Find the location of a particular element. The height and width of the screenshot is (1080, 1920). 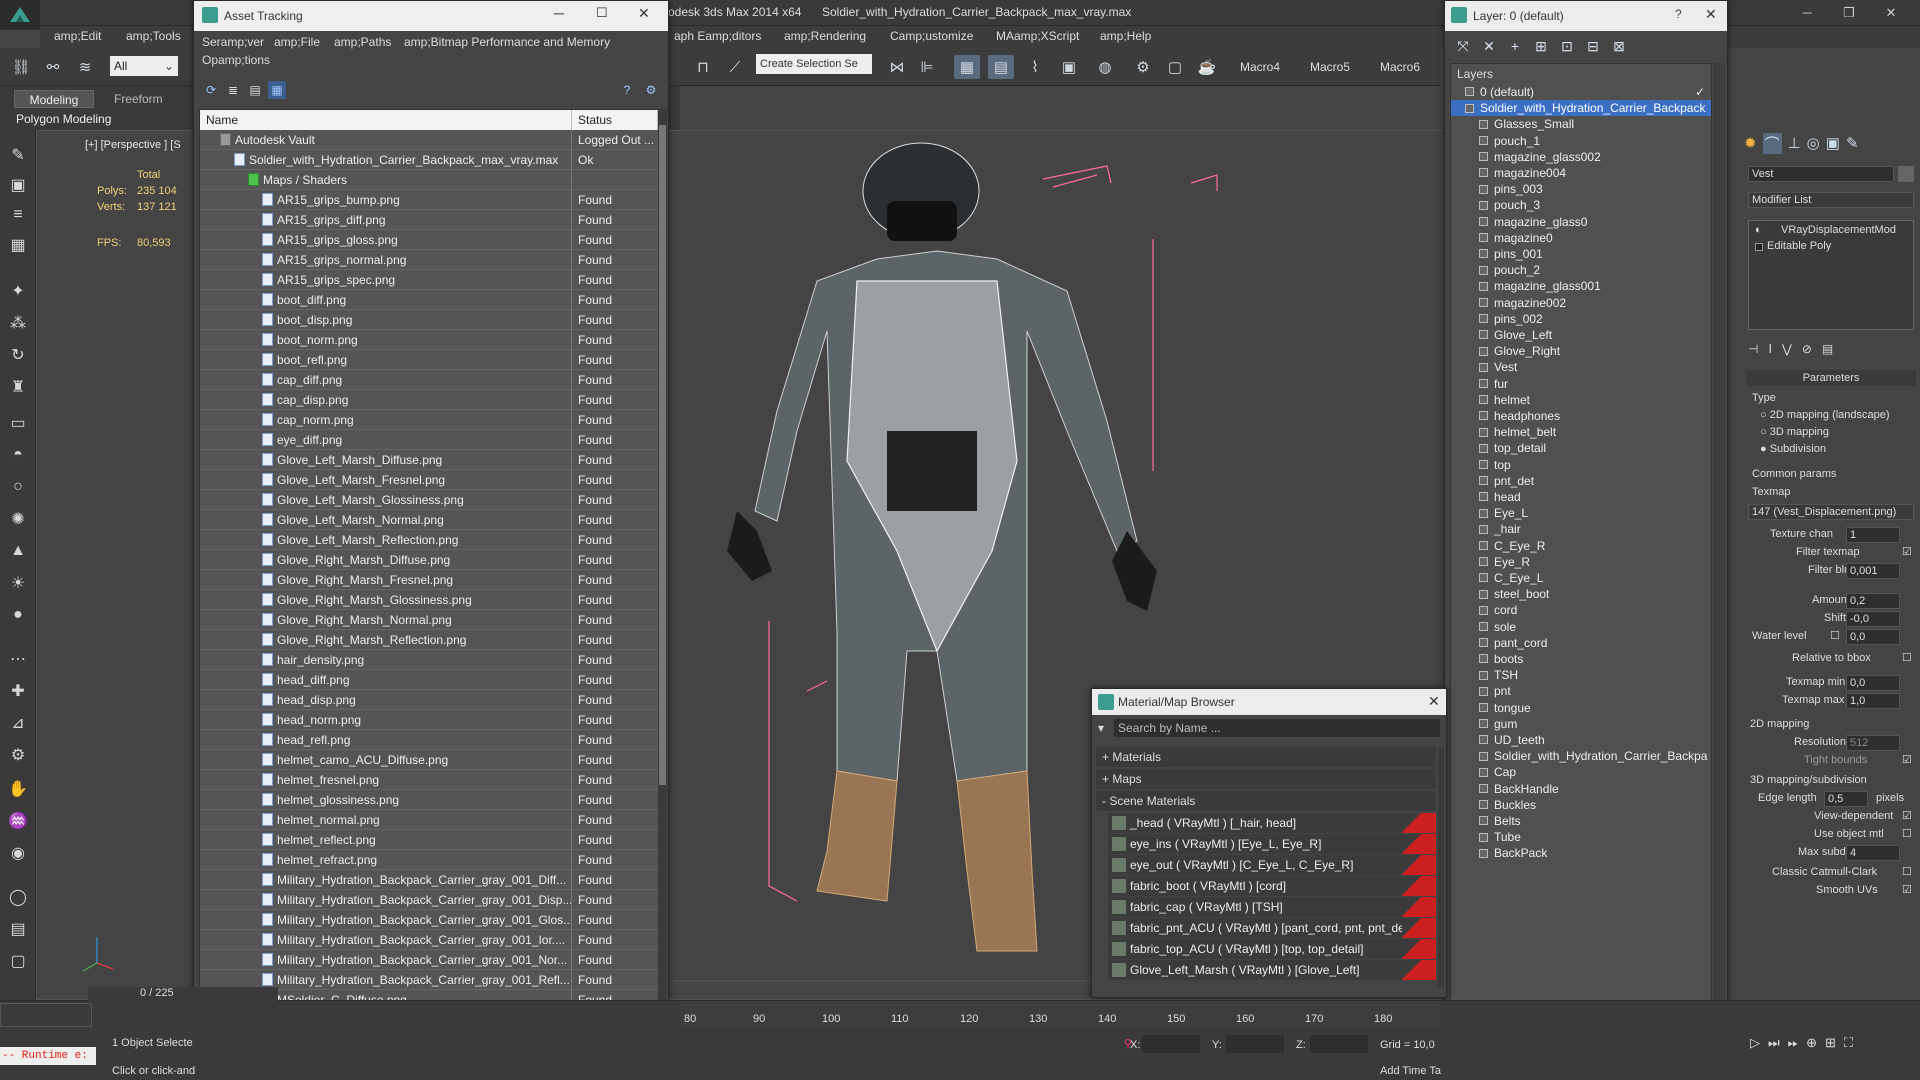

configure-sets-icon: ▤ is located at coordinates (1827, 349).